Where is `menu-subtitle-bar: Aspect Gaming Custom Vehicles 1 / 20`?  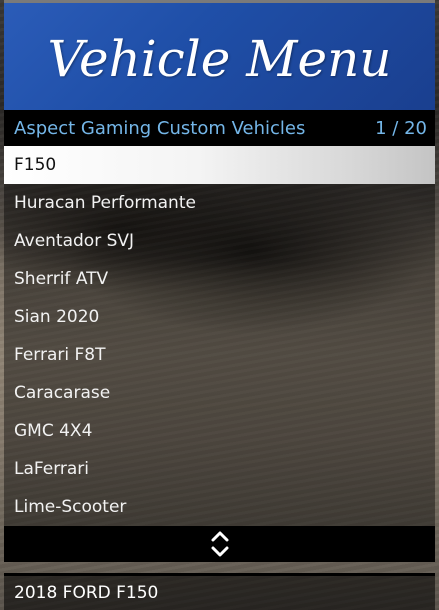
menu-subtitle-bar: Aspect Gaming Custom Vehicles 1 / 20 is located at coordinates (219, 128).